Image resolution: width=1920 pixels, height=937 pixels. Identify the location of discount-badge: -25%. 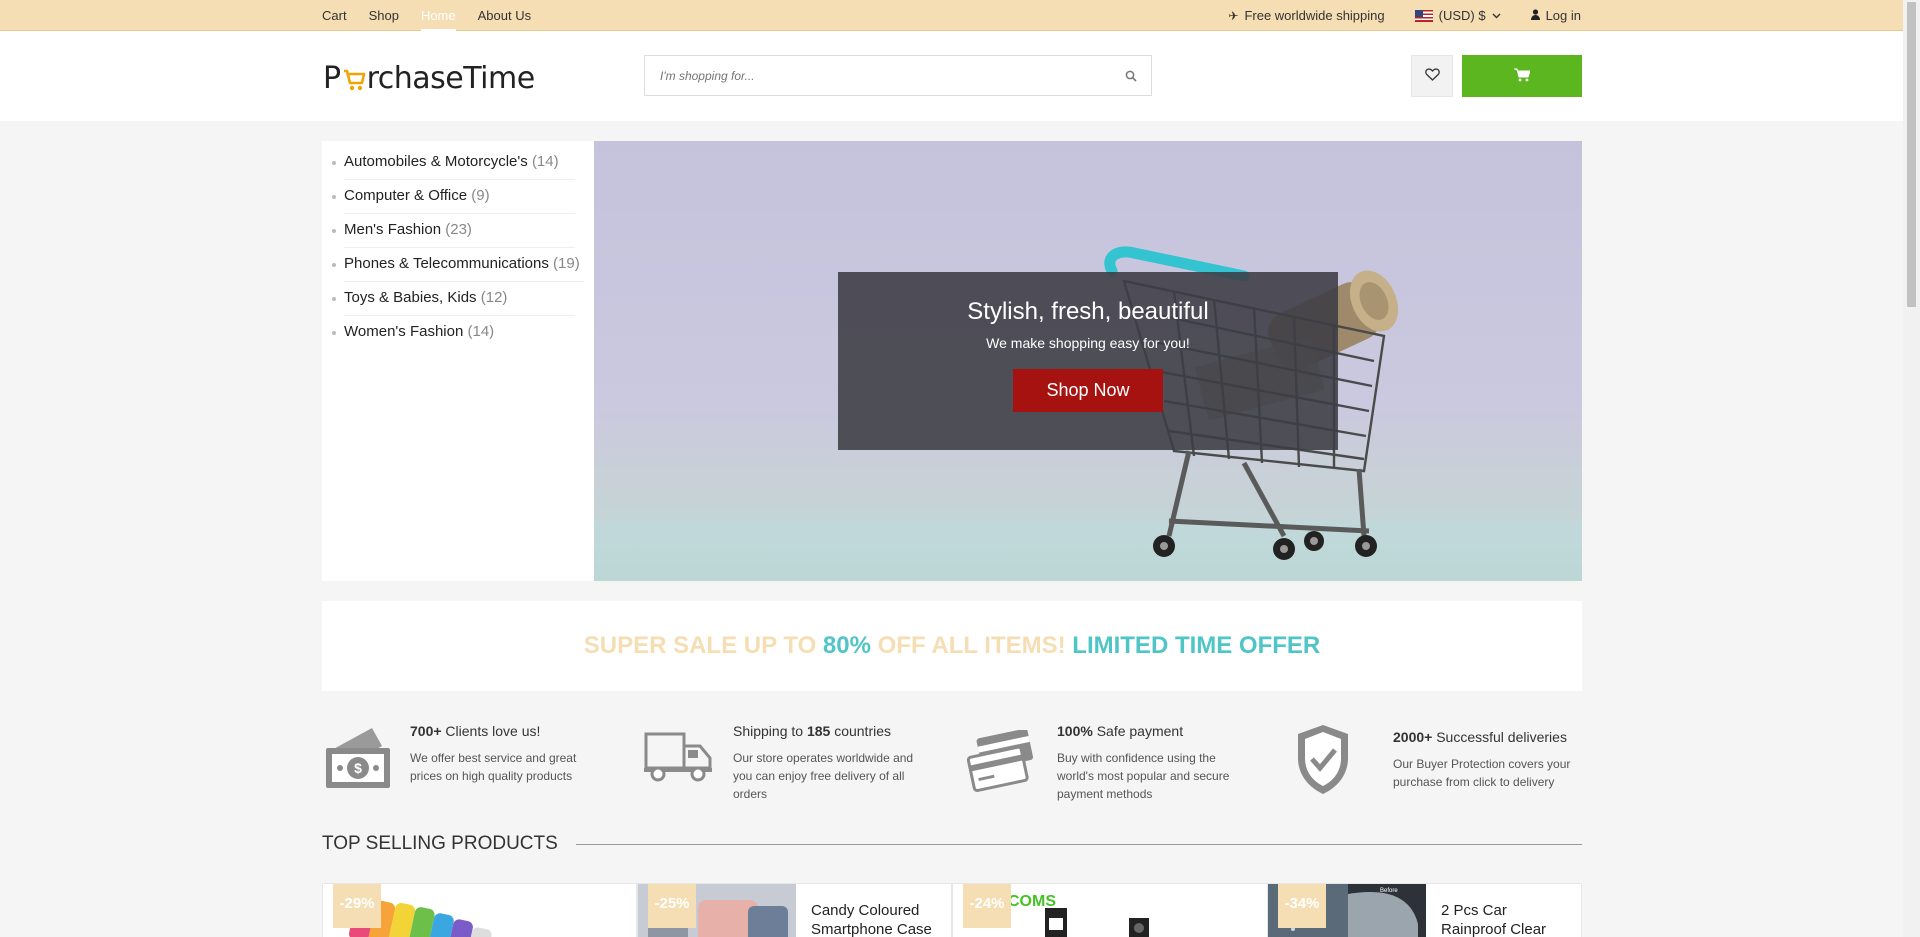
(672, 906).